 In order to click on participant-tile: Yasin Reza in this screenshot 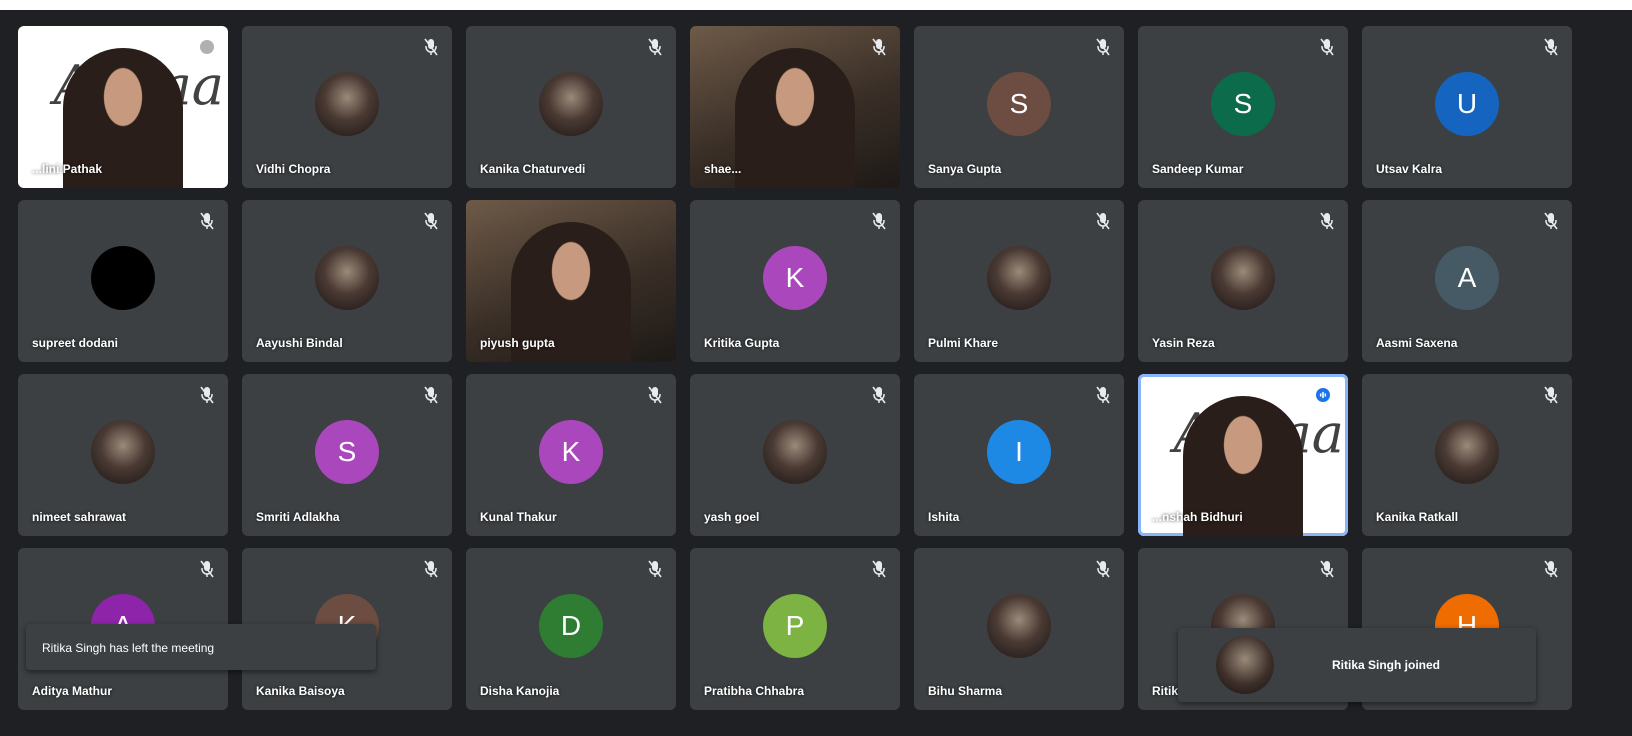, I will do `click(1243, 281)`.